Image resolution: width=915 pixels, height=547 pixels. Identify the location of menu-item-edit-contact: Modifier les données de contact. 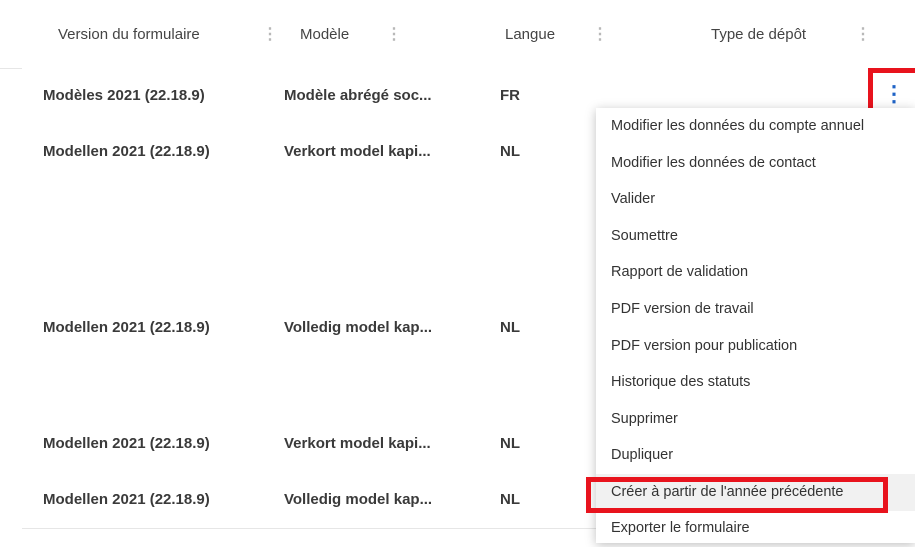
(755, 163).